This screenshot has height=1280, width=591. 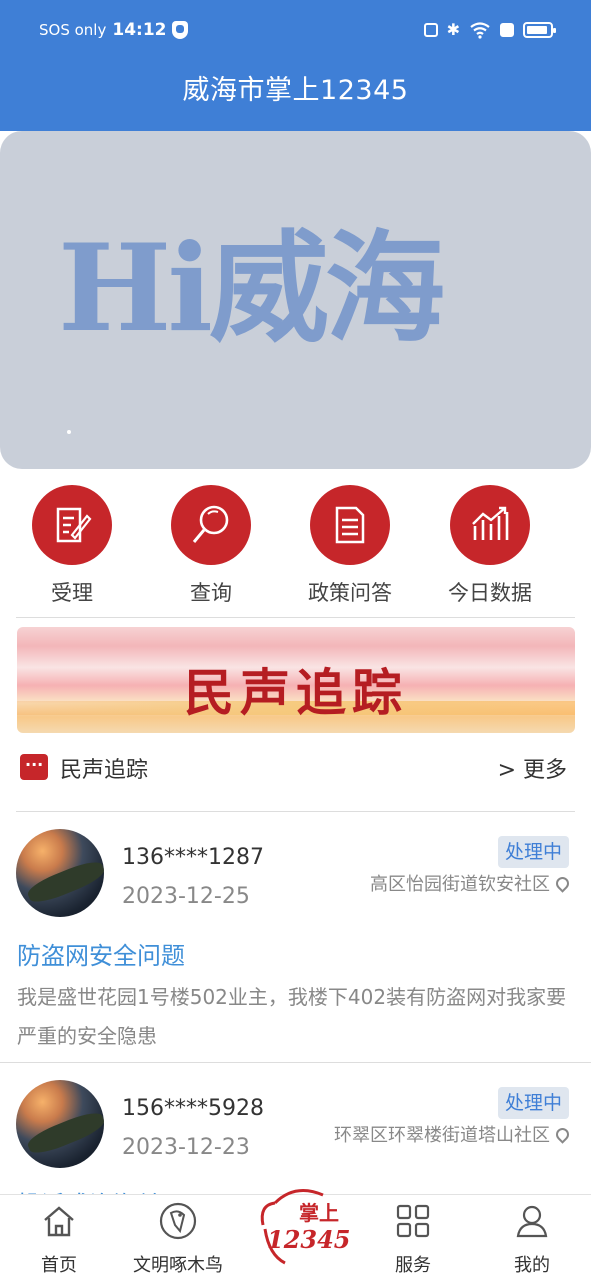 I want to click on nav-mine: 我的, so click(x=532, y=1239).